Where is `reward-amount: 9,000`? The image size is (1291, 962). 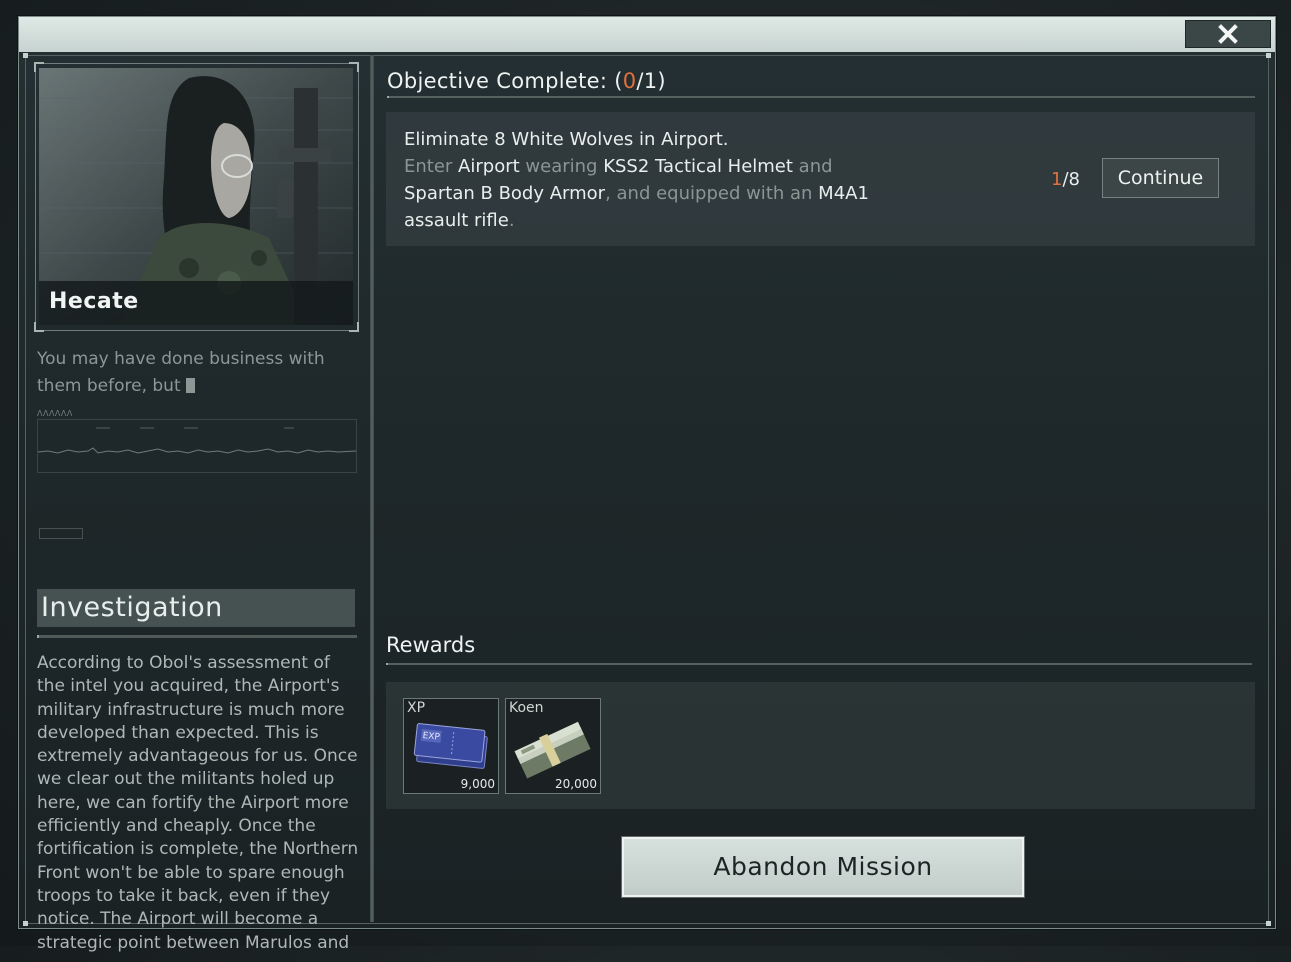
reward-amount: 9,000 is located at coordinates (477, 784).